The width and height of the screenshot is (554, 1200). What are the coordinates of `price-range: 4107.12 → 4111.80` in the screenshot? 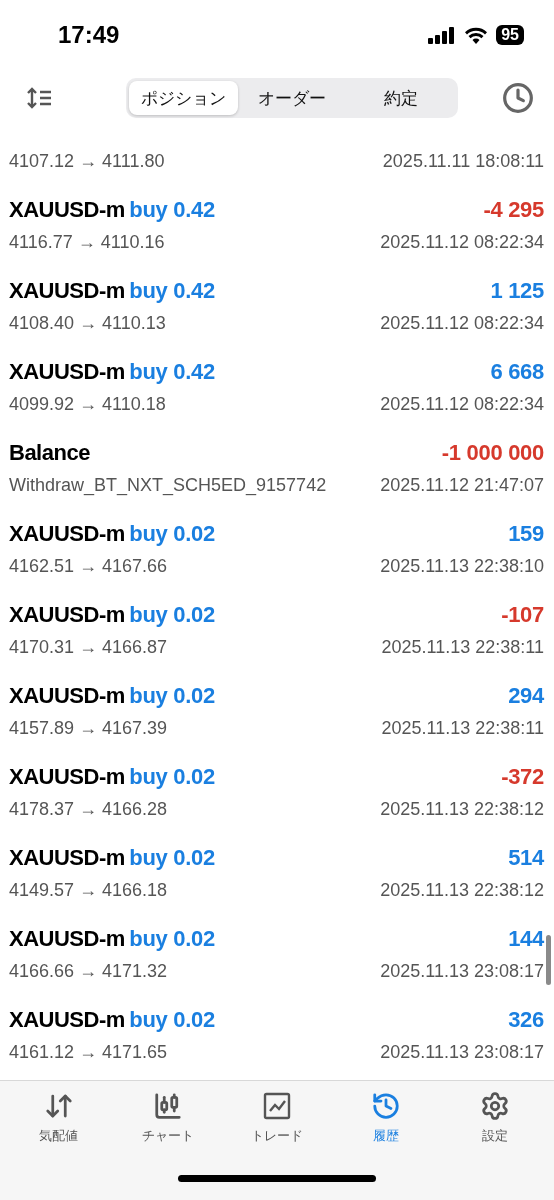 It's located at (87, 161).